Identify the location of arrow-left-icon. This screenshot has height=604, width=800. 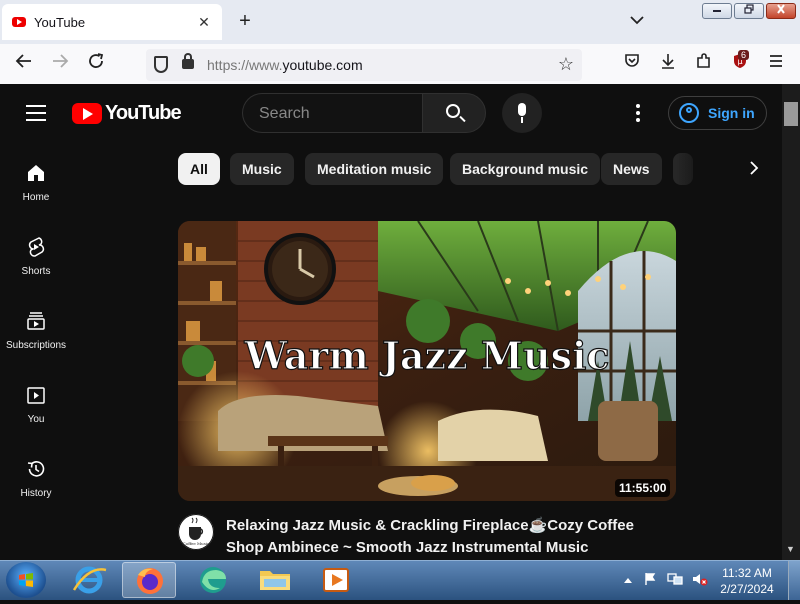
(23, 61).